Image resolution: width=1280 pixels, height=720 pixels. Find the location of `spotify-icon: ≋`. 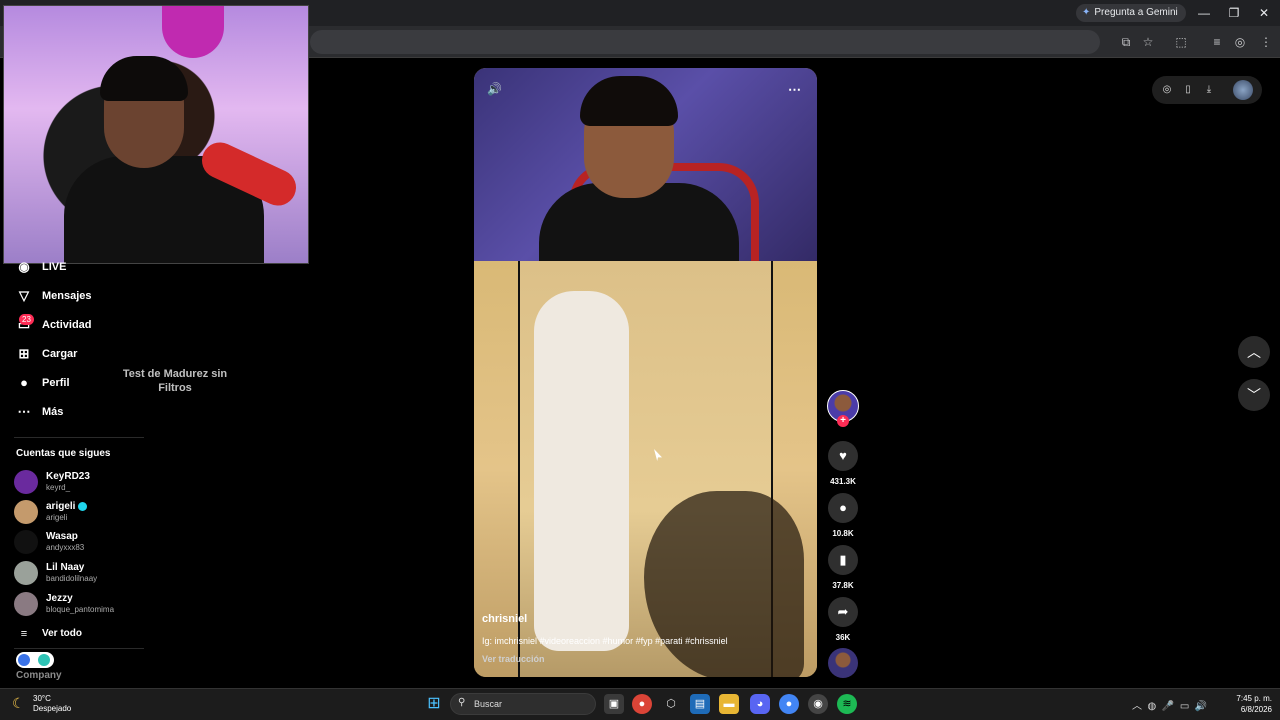

spotify-icon: ≋ is located at coordinates (847, 704).